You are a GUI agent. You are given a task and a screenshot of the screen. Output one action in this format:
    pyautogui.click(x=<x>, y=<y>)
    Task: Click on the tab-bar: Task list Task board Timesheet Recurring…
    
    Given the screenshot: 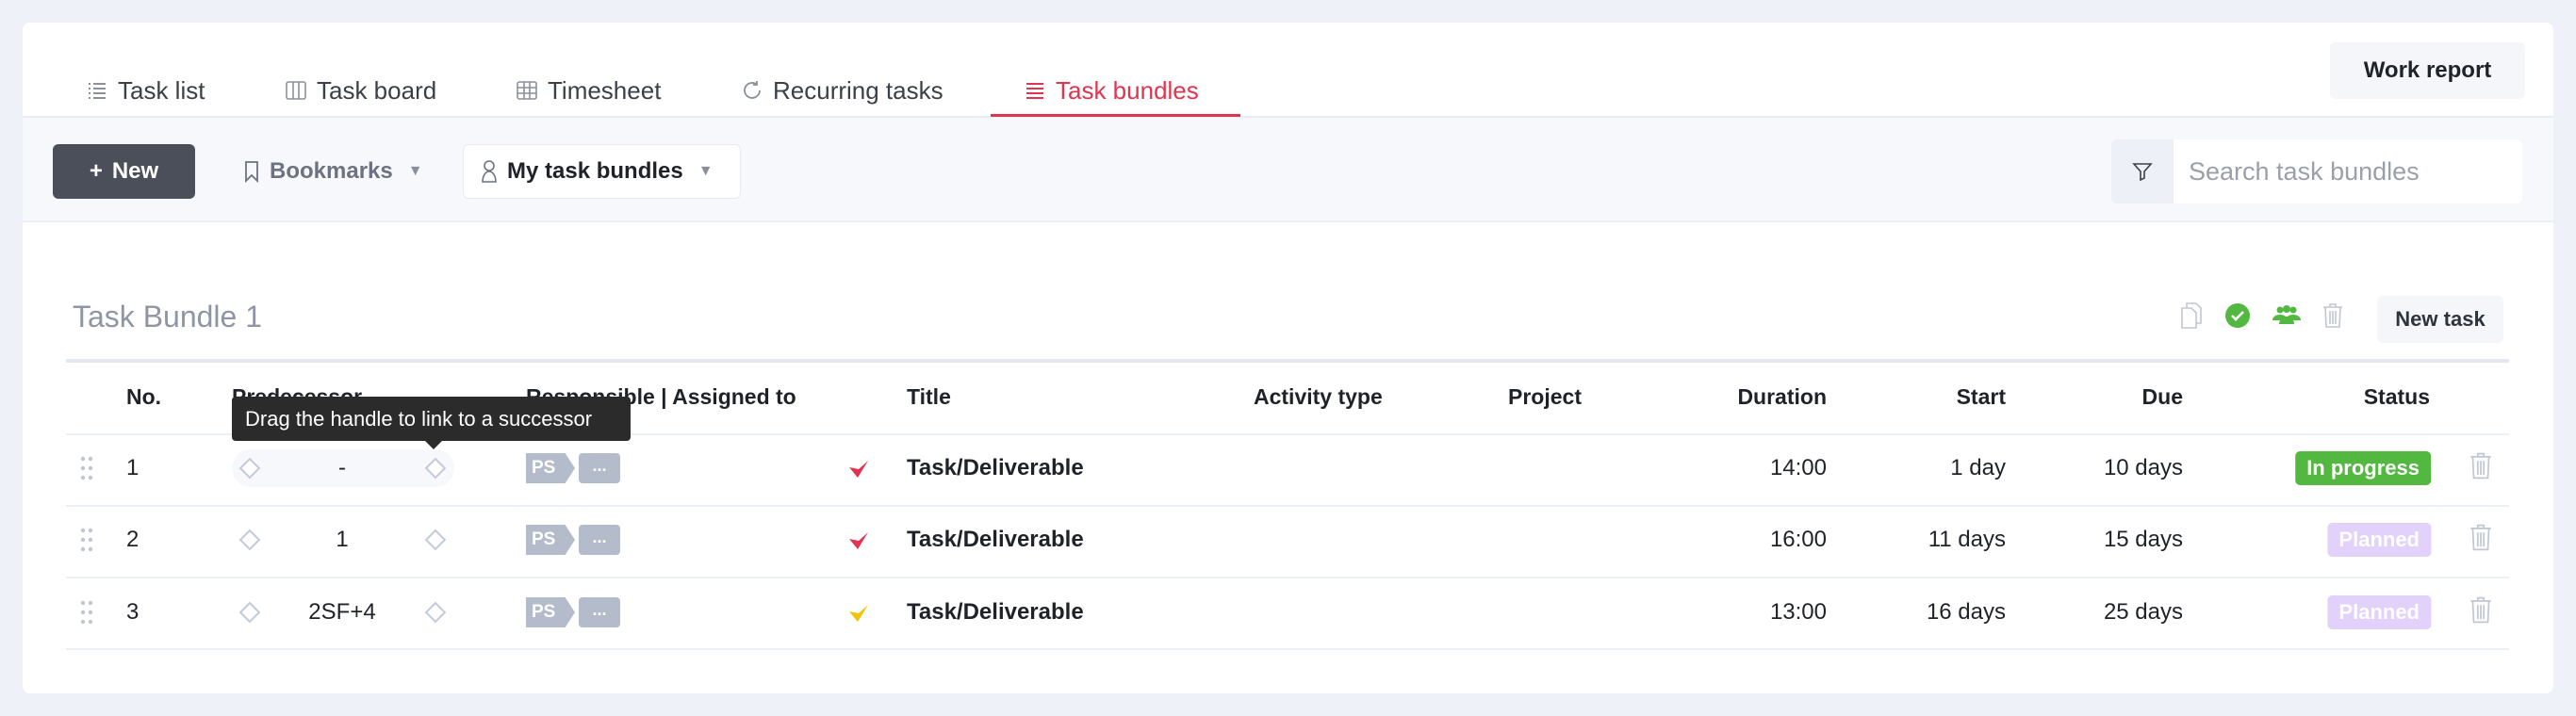 What is the action you would take?
    pyautogui.click(x=1288, y=70)
    